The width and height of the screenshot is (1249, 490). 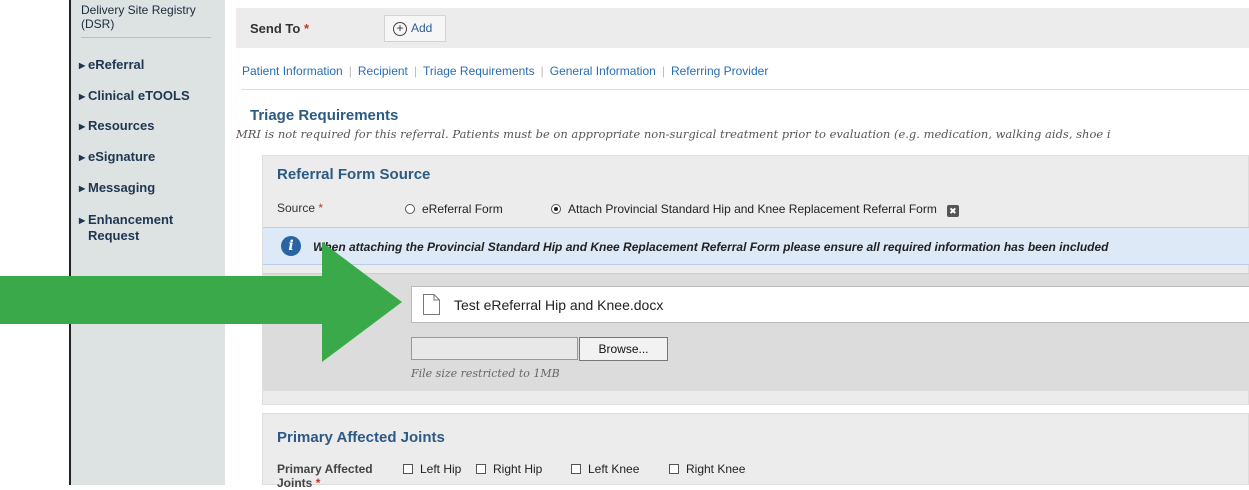 What do you see at coordinates (830, 304) in the screenshot?
I see `attached-file-item: Test eReferral Hip and Knee.docx` at bounding box center [830, 304].